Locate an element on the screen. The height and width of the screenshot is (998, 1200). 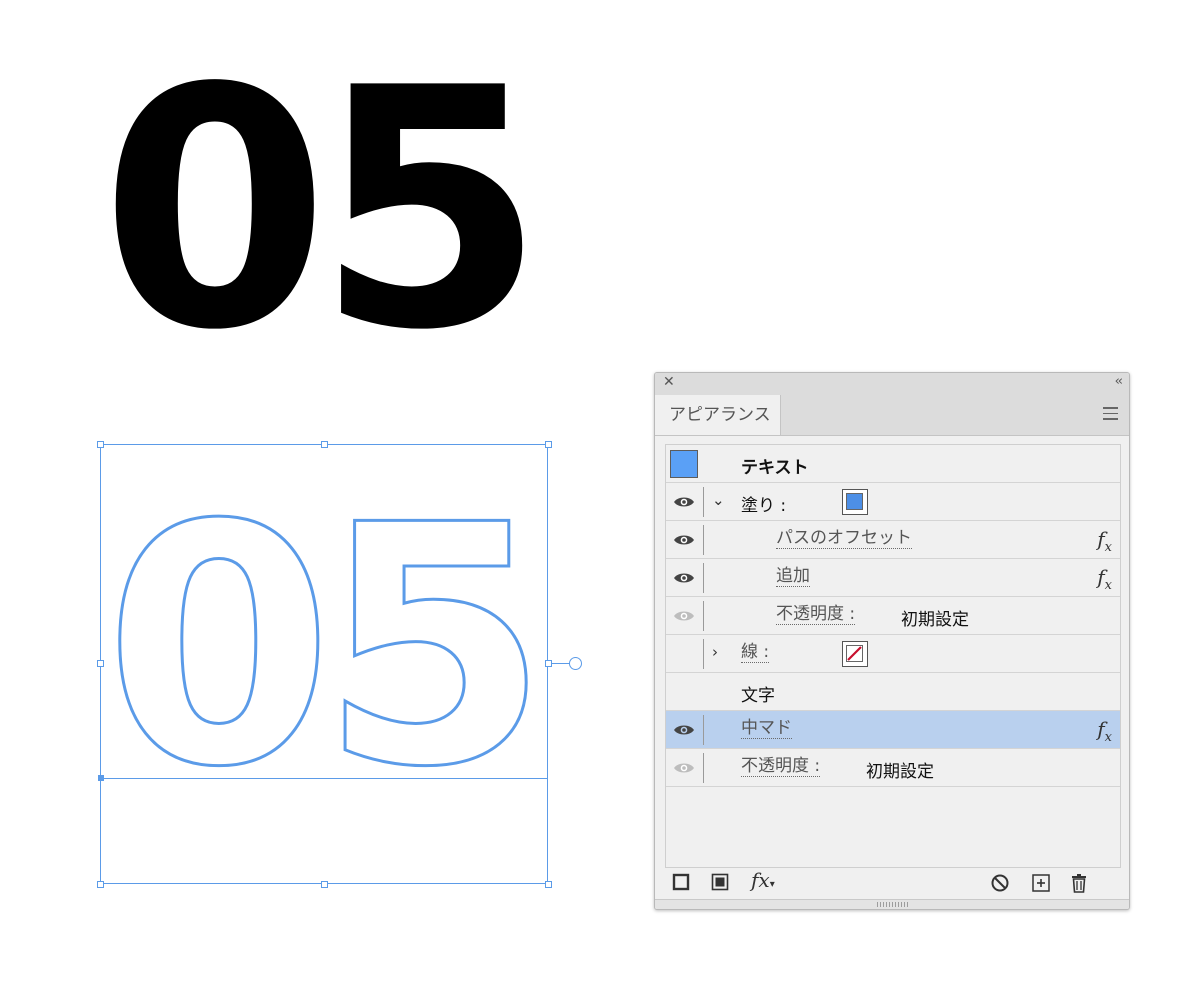
row-characters: 文字 is located at coordinates (893, 692).